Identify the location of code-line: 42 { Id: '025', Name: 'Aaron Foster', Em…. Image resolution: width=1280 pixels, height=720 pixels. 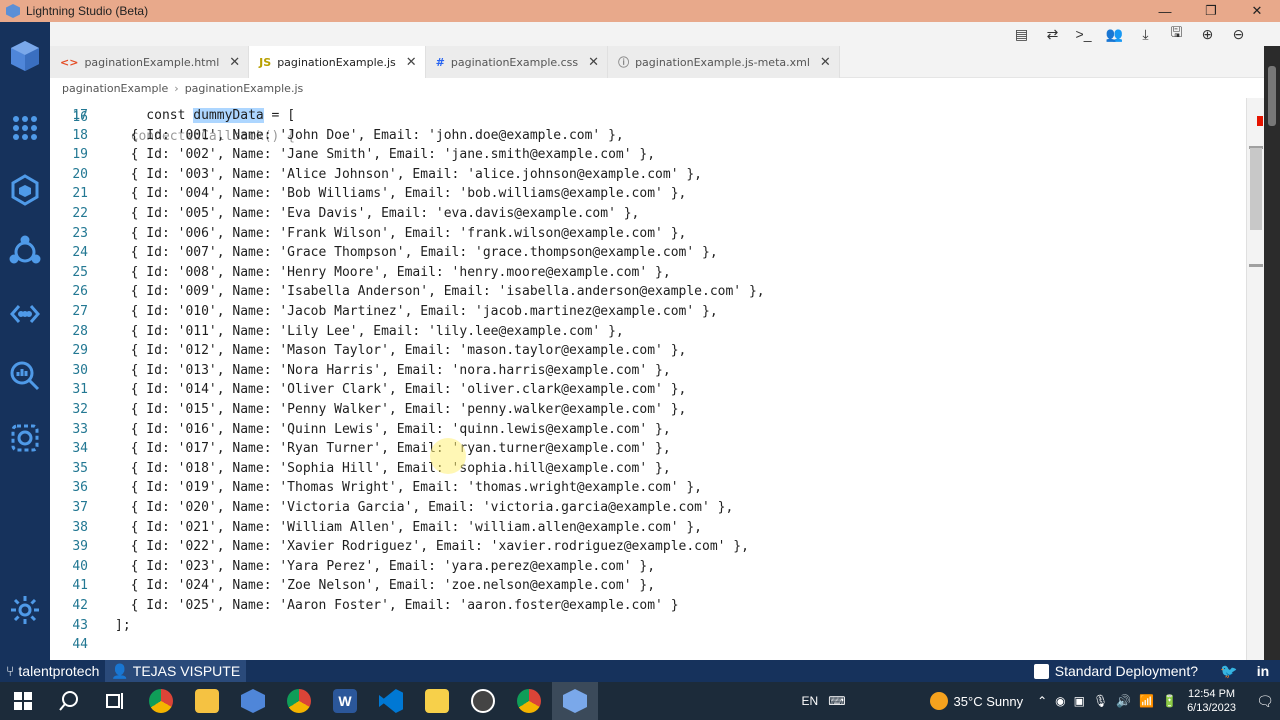
(648, 606).